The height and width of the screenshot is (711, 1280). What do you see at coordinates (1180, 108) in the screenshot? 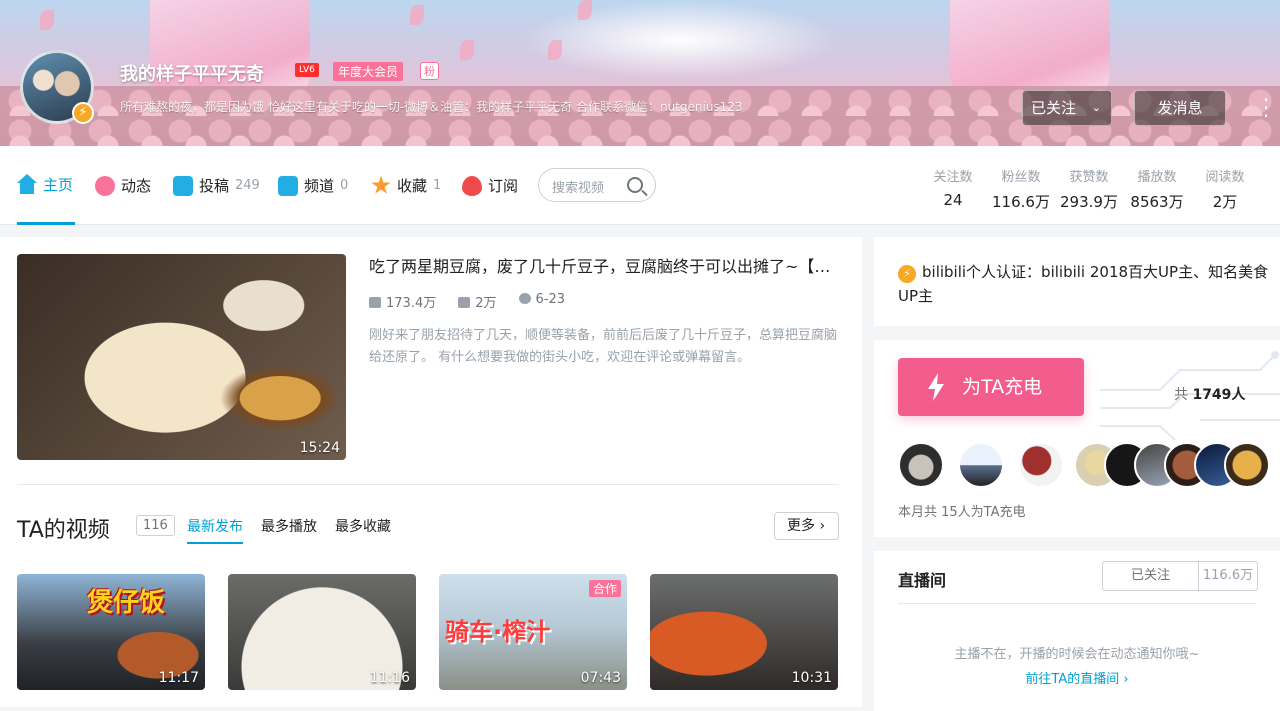
I see `message-button: 发消息` at bounding box center [1180, 108].